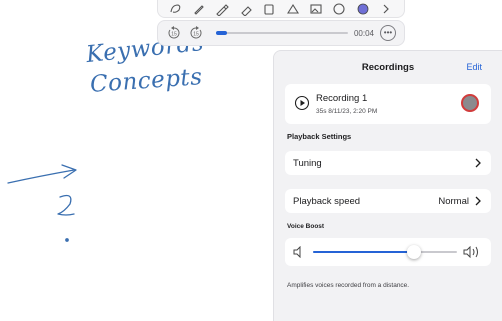 The image size is (502, 321). I want to click on playback-bar: 15 15 00:04 •••, so click(281, 33).